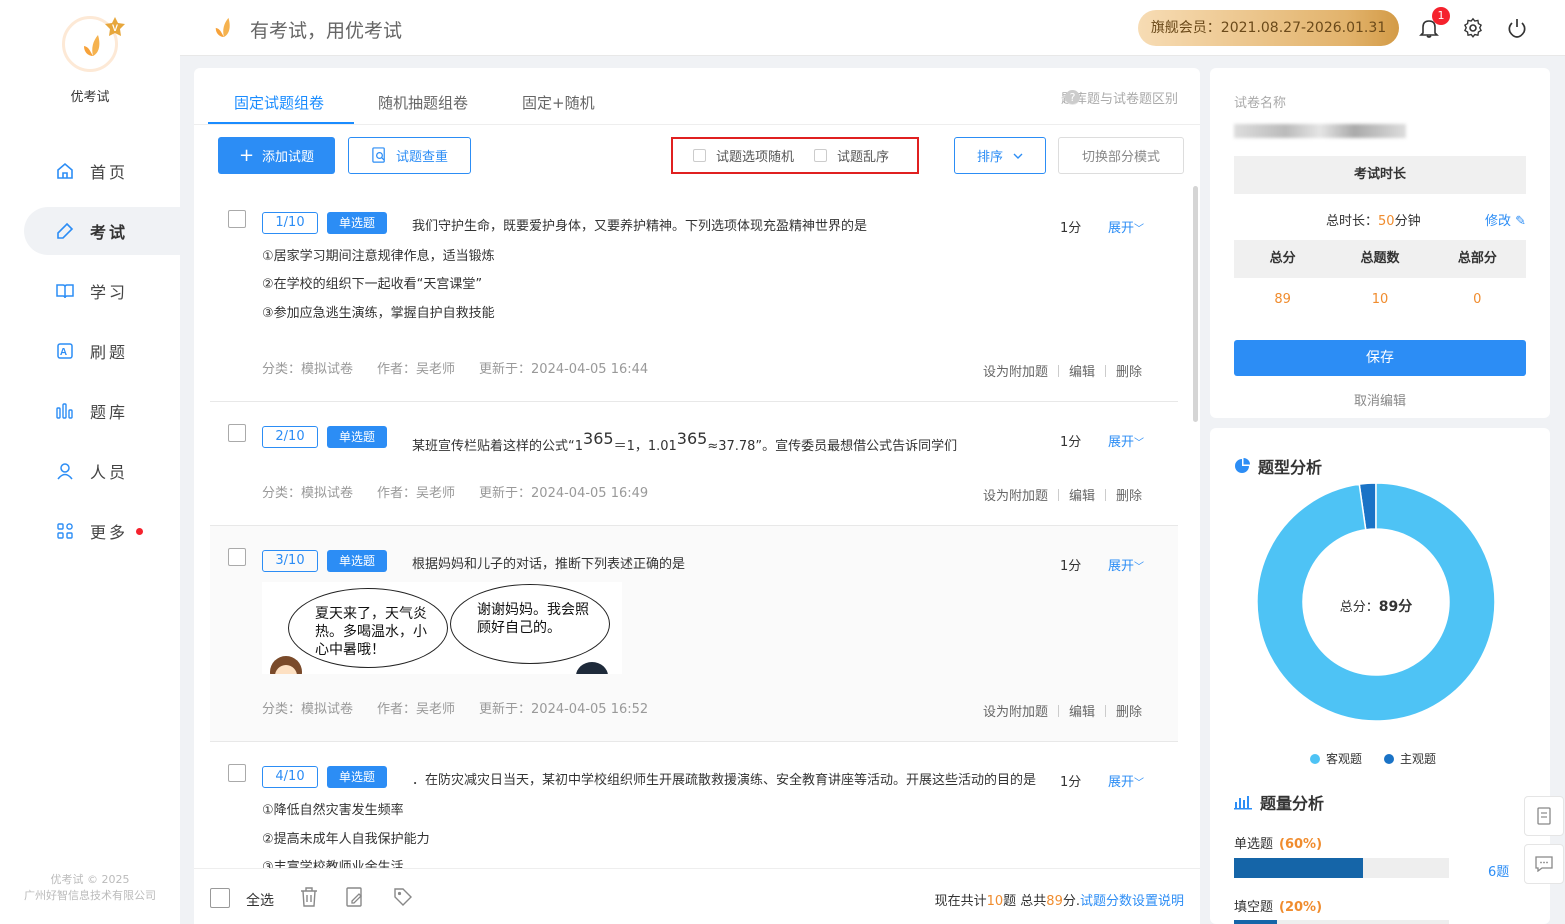  Describe the element at coordinates (1119, 97) in the screenshot. I see `tab-help-link: 题库题与试卷题区别?` at that location.